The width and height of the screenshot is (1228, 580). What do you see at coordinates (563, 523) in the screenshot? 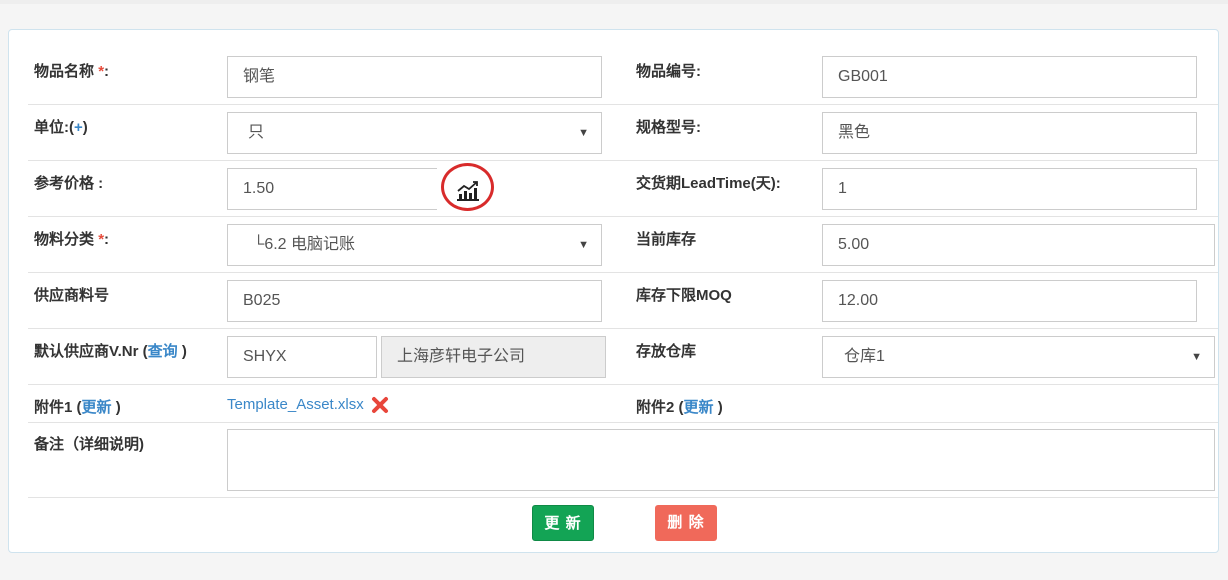
I see `update-button: 更 新` at bounding box center [563, 523].